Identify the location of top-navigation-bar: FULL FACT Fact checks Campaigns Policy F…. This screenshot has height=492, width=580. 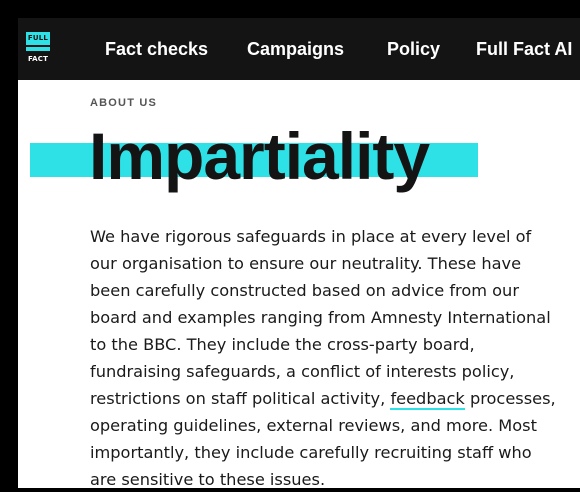
(299, 49).